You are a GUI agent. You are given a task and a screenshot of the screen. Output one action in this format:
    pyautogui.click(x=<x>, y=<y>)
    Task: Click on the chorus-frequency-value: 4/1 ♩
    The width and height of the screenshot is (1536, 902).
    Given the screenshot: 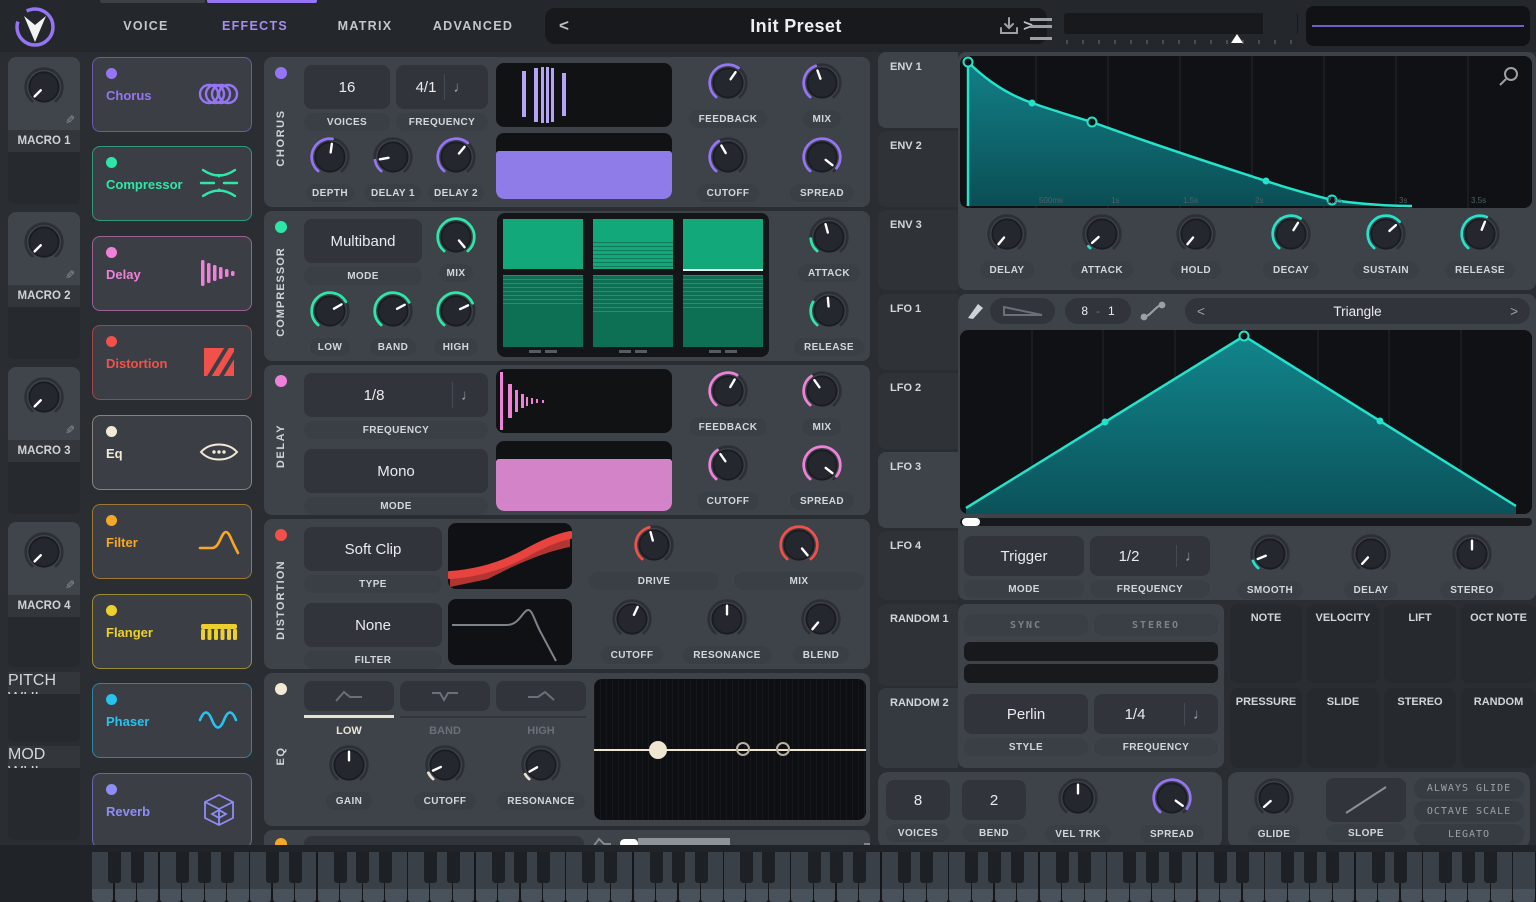 What is the action you would take?
    pyautogui.click(x=442, y=87)
    